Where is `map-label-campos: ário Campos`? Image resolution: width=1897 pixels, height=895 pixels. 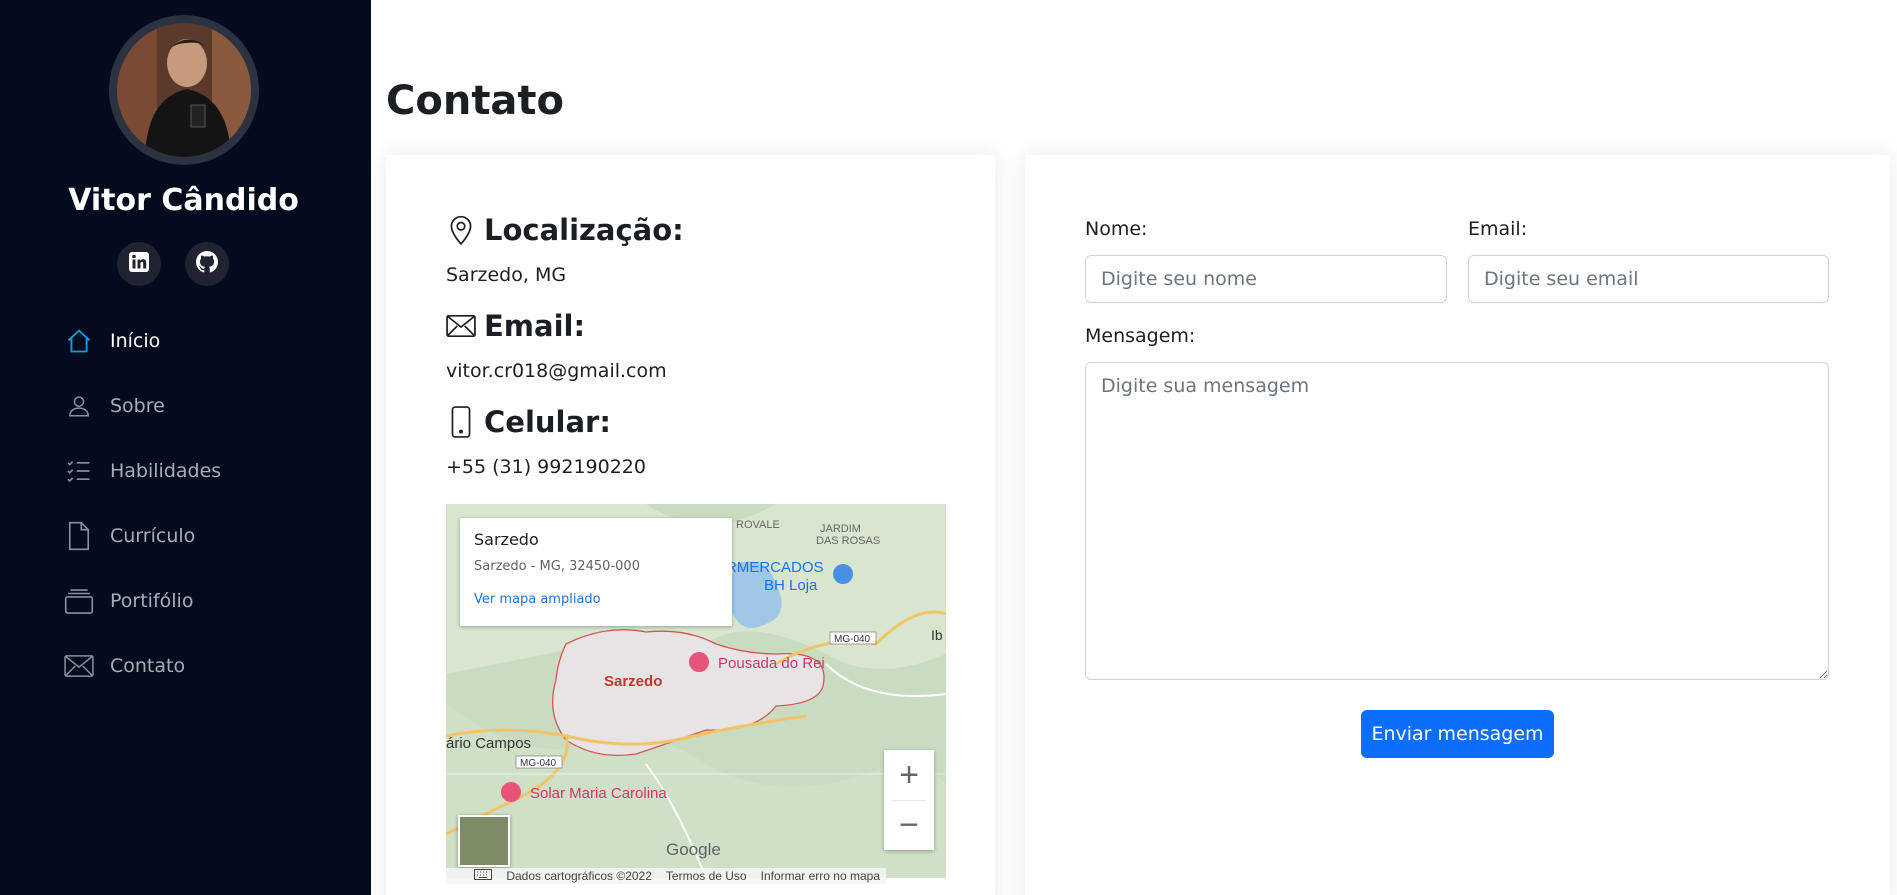
map-label-campos: ário Campos is located at coordinates (488, 743).